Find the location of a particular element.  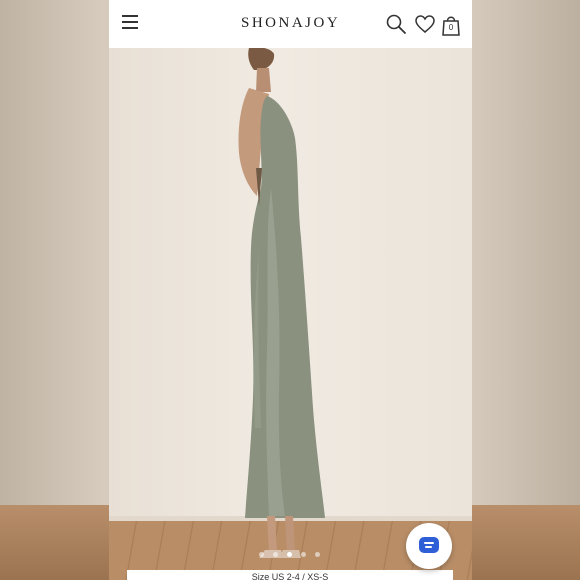

carousel-dot-active is located at coordinates (289, 554).